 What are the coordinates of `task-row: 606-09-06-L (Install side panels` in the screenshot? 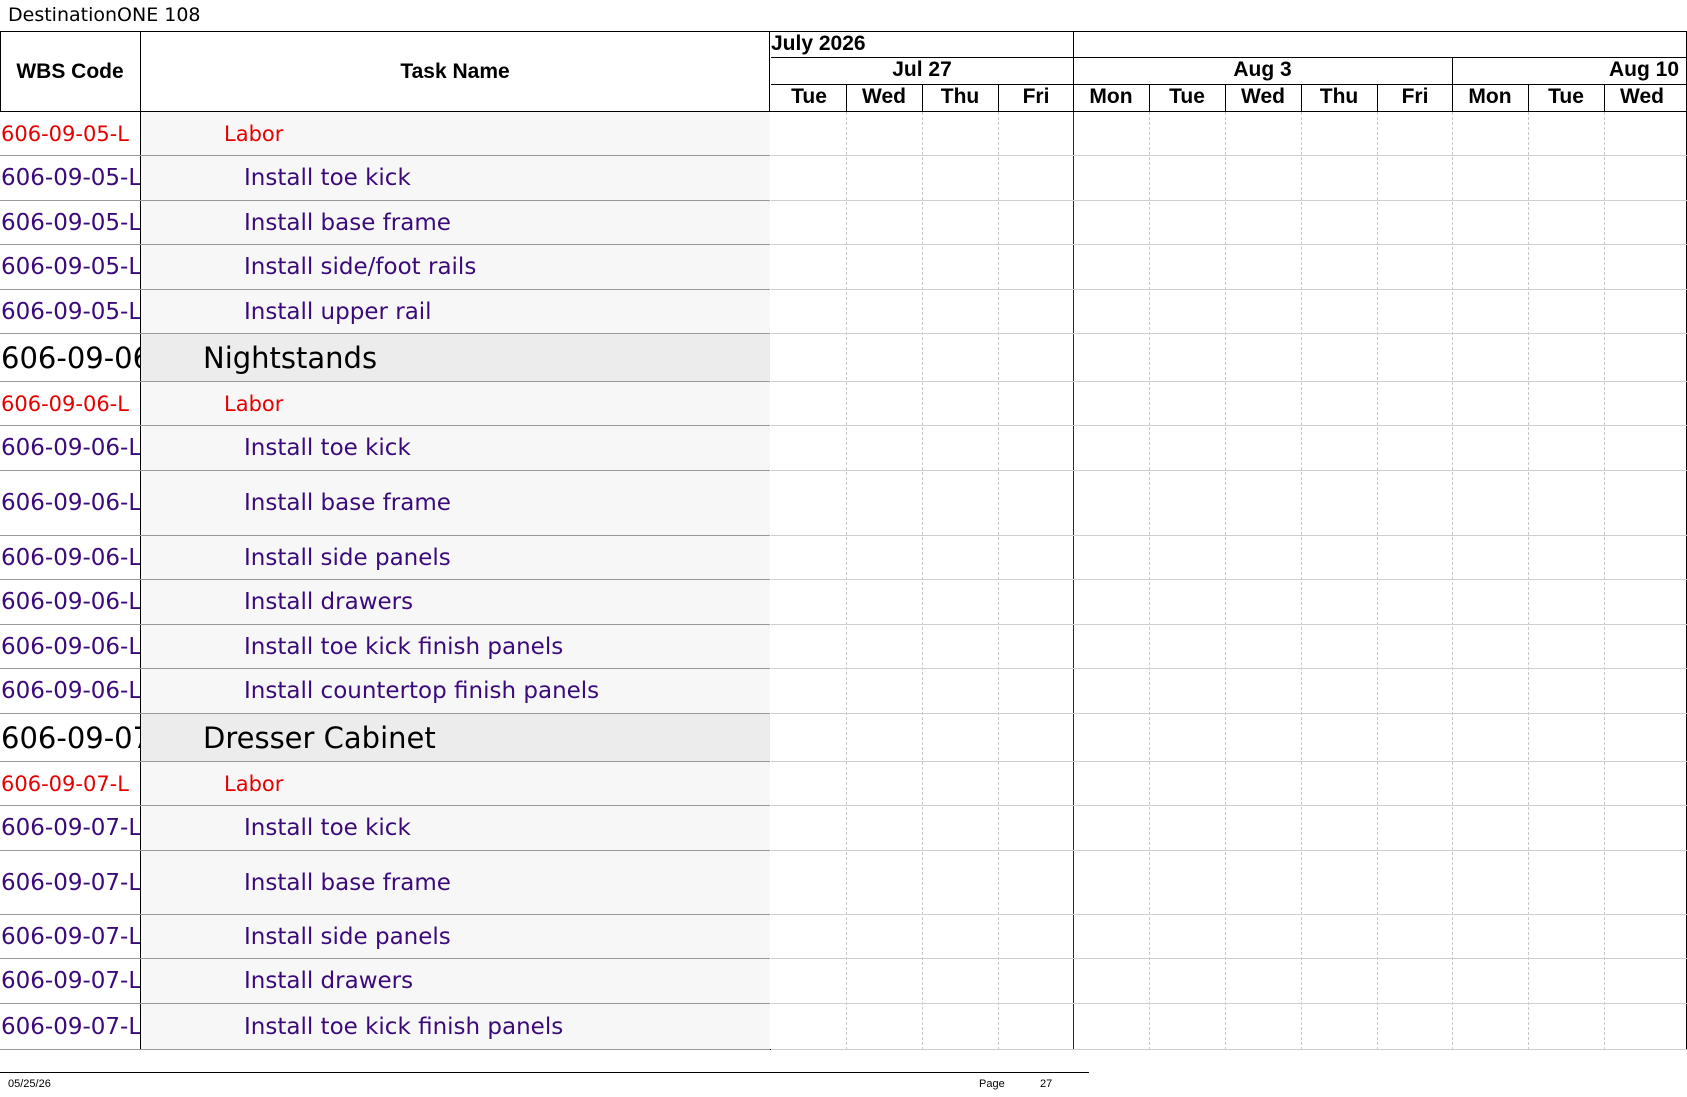 It's located at (385, 558).